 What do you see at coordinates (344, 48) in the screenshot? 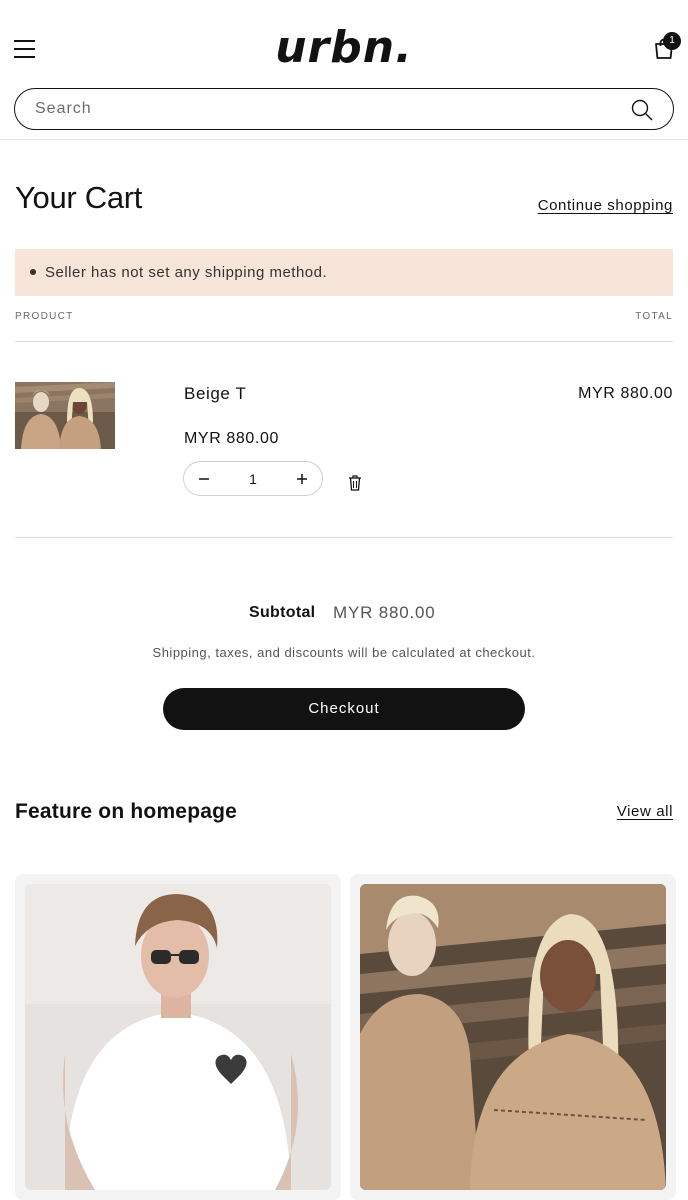
I see `site-logo: urbn.` at bounding box center [344, 48].